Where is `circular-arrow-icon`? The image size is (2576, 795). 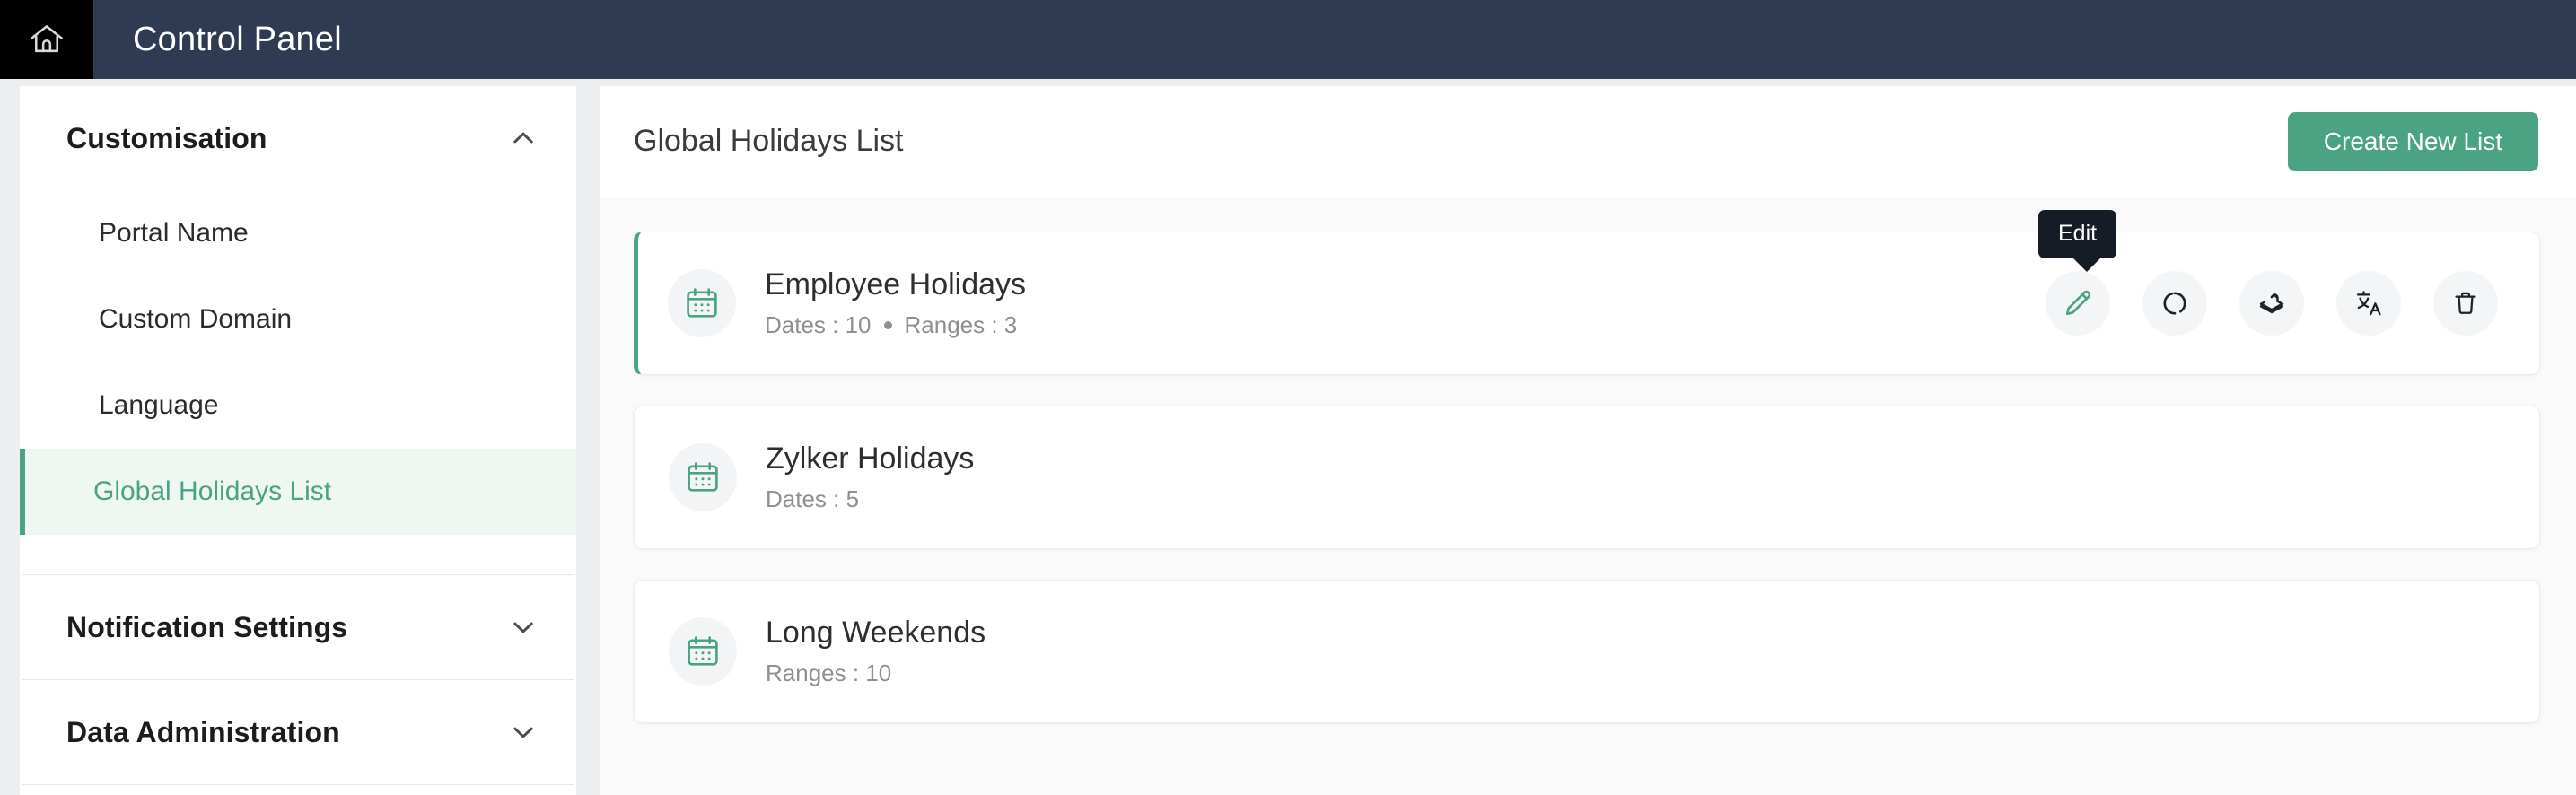
circular-arrow-icon is located at coordinates (2174, 303).